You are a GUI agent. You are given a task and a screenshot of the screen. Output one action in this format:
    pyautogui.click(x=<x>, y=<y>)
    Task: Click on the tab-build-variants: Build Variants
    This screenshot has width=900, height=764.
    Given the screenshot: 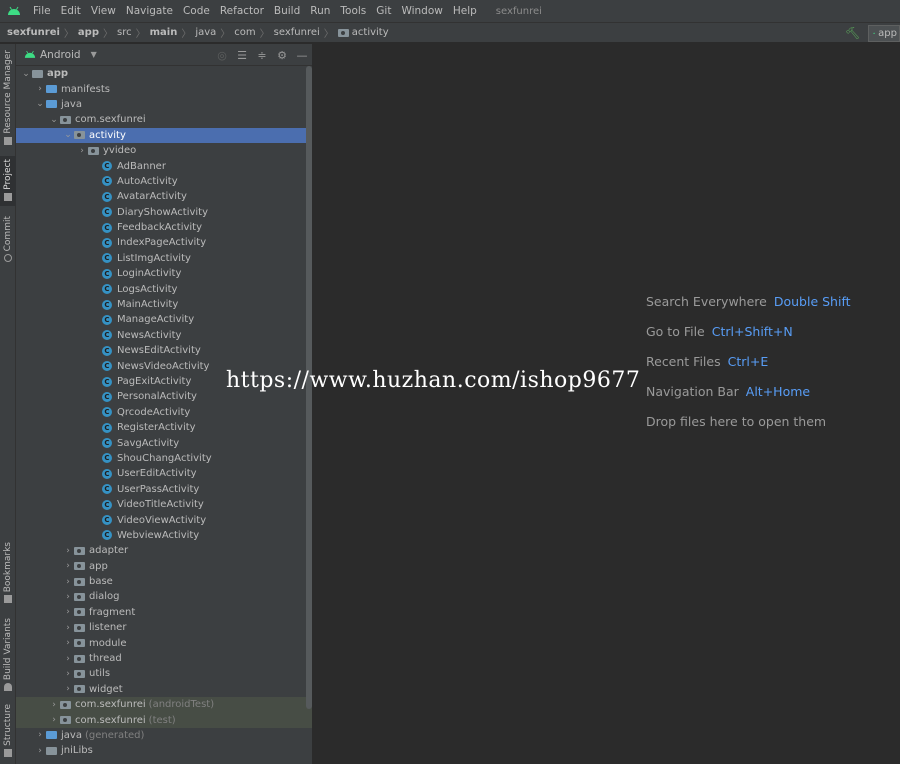 What is the action you would take?
    pyautogui.click(x=8, y=655)
    